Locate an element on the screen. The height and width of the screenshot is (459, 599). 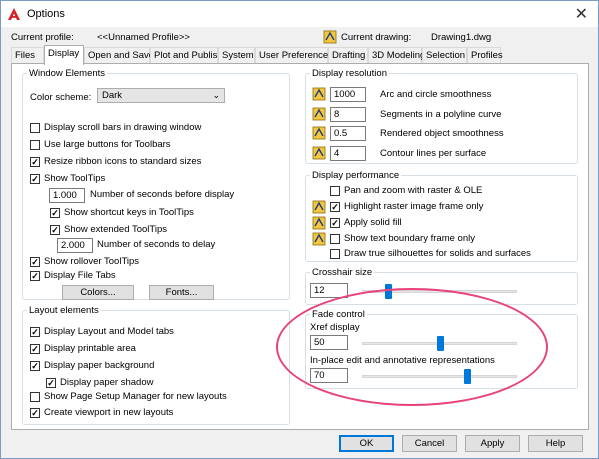
show-shortcut-keys-checkbox: ✓ is located at coordinates (55, 213).